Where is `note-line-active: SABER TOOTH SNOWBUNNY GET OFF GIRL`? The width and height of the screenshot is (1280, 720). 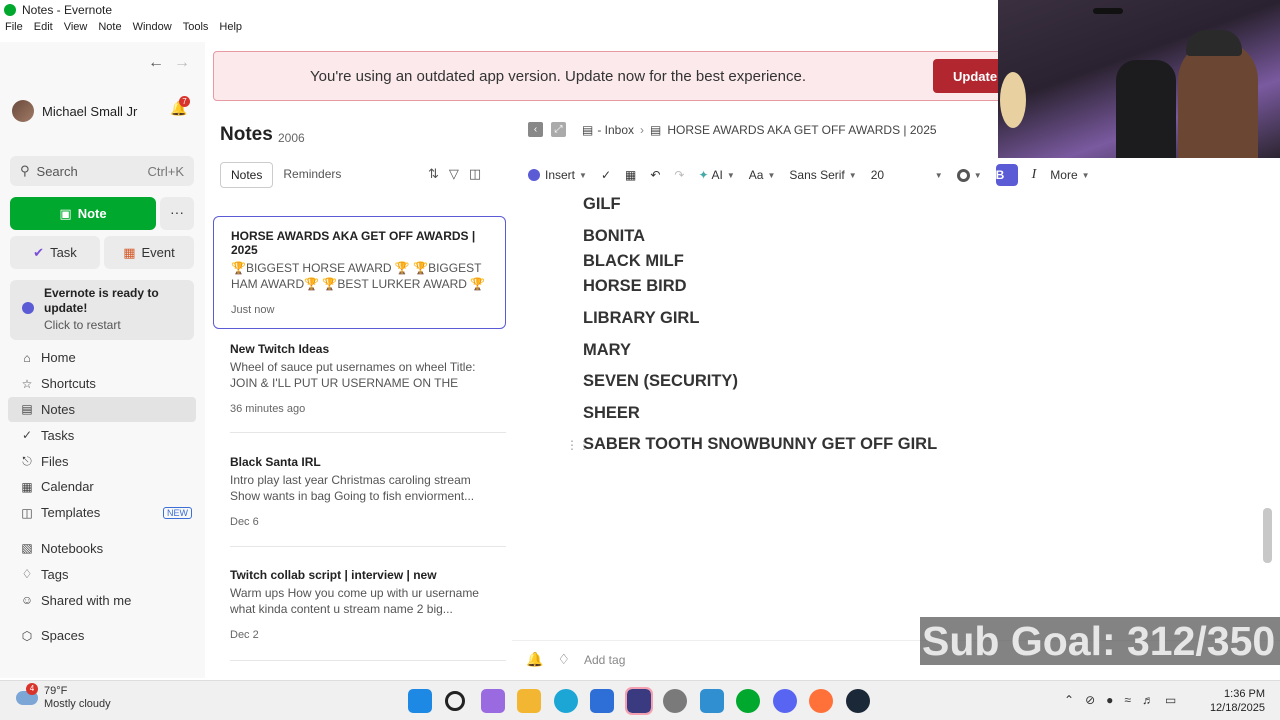 note-line-active: SABER TOOTH SNOWBUNNY GET OFF GIRL is located at coordinates (760, 444).